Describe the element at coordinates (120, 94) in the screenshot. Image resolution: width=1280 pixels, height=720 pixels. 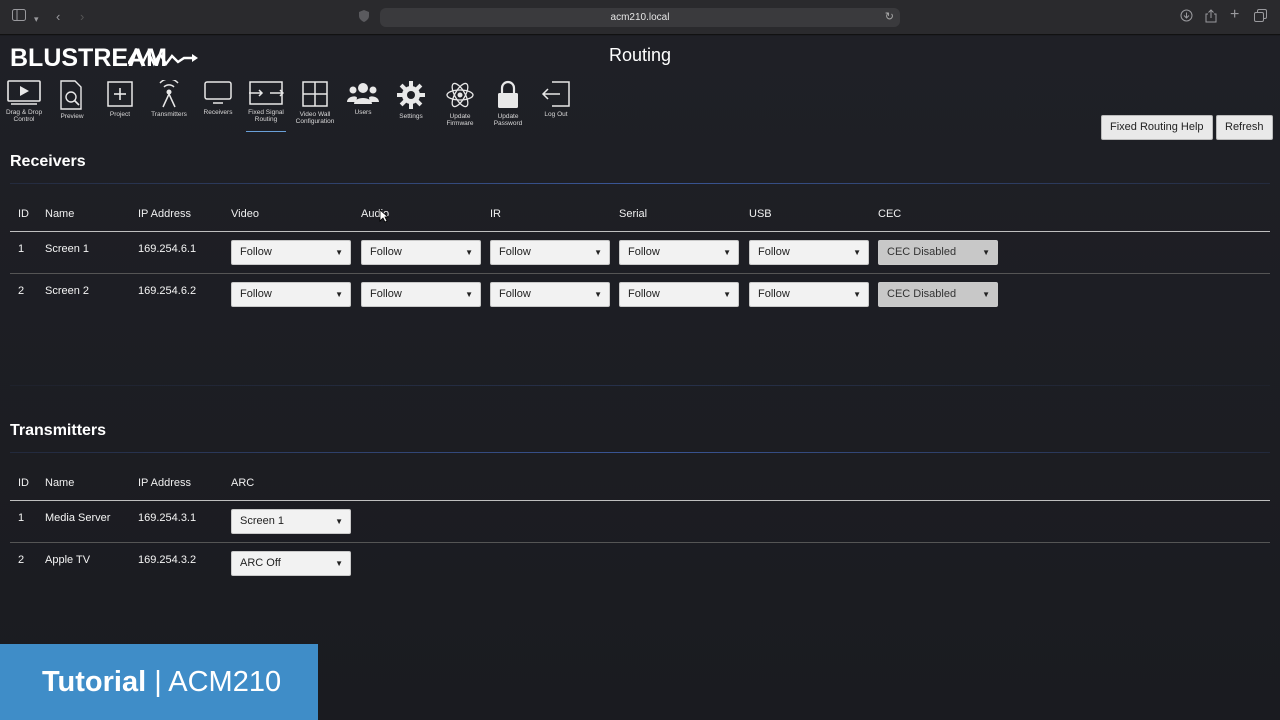
I see `add-box-icon` at that location.